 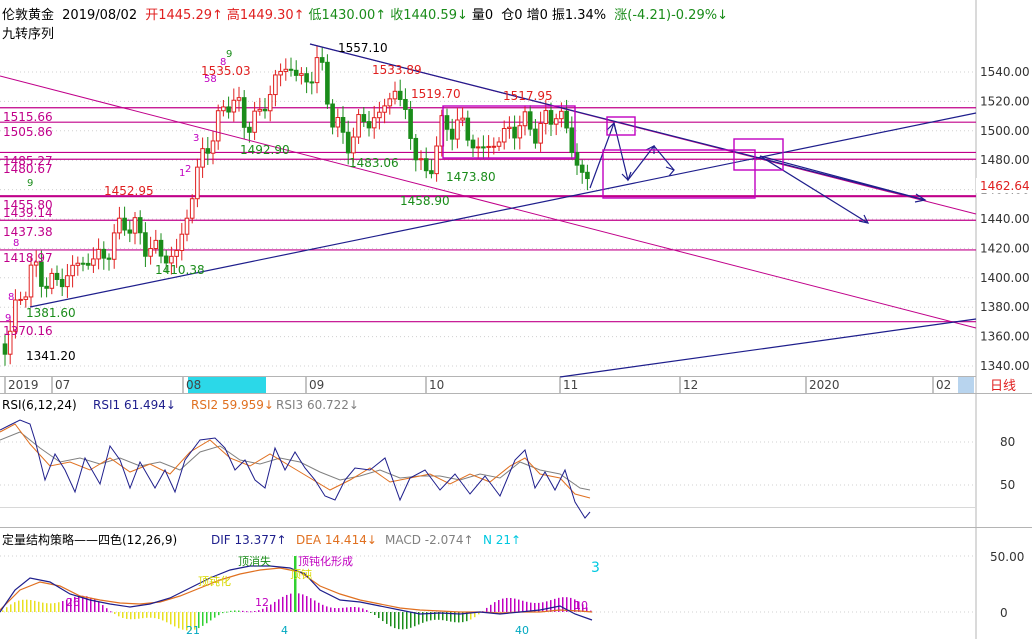 What do you see at coordinates (30, 183) in the screenshot?
I see `seq-9-left: 9` at bounding box center [30, 183].